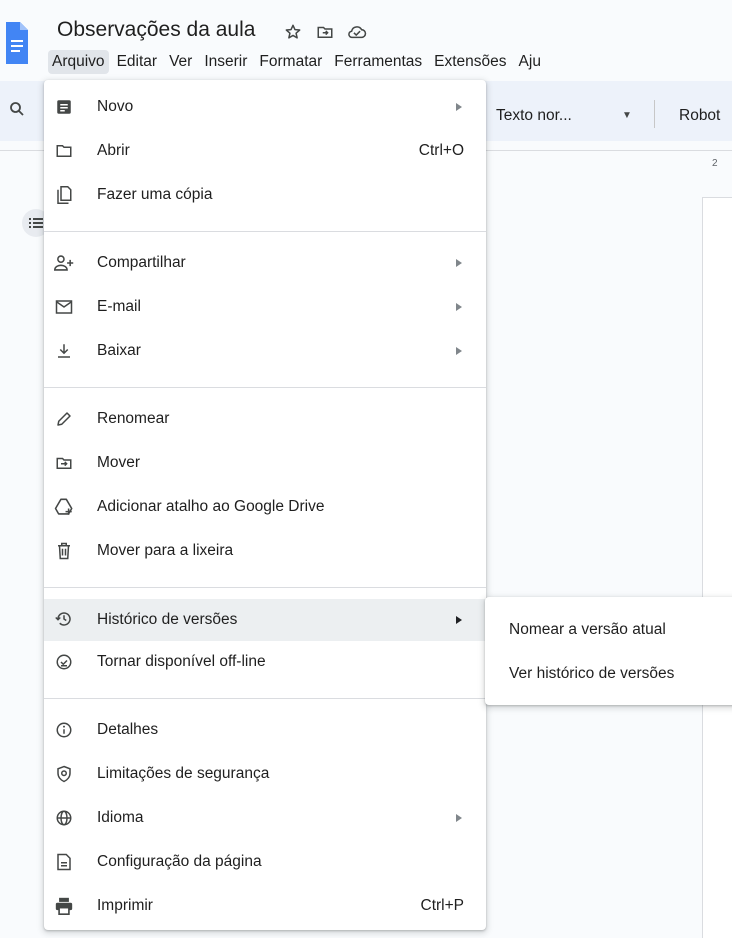  What do you see at coordinates (442, 905) in the screenshot?
I see `shortcut-label: Ctrl+P` at bounding box center [442, 905].